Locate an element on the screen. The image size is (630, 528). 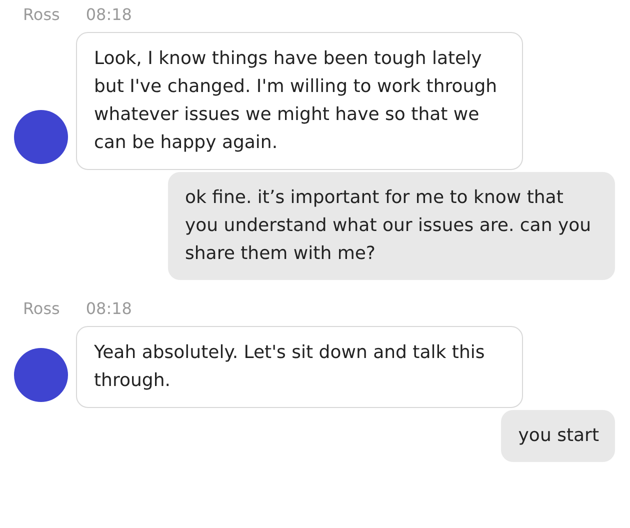
message-bubble: Yeah absolutely. Let's sit down and talk this through. is located at coordinates (299, 367).